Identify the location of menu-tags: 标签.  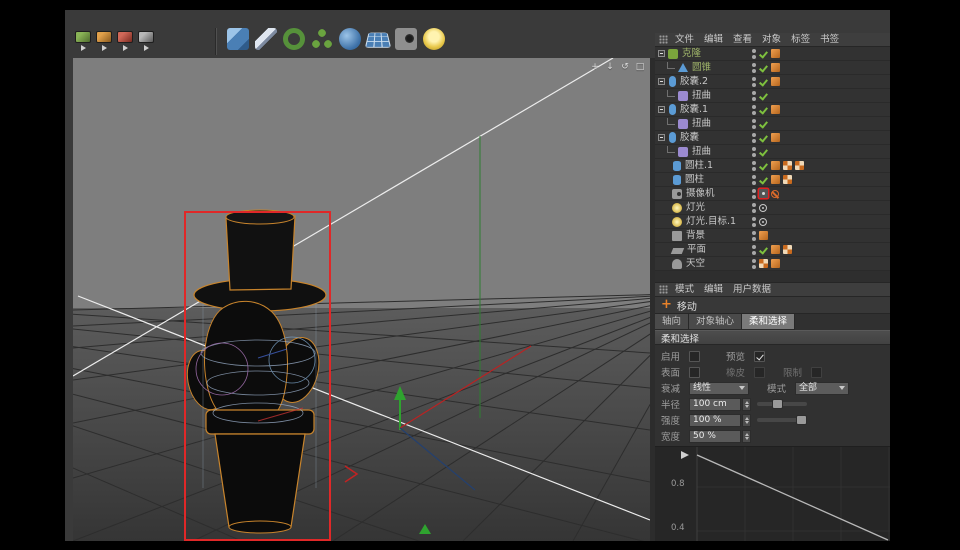
(800, 40).